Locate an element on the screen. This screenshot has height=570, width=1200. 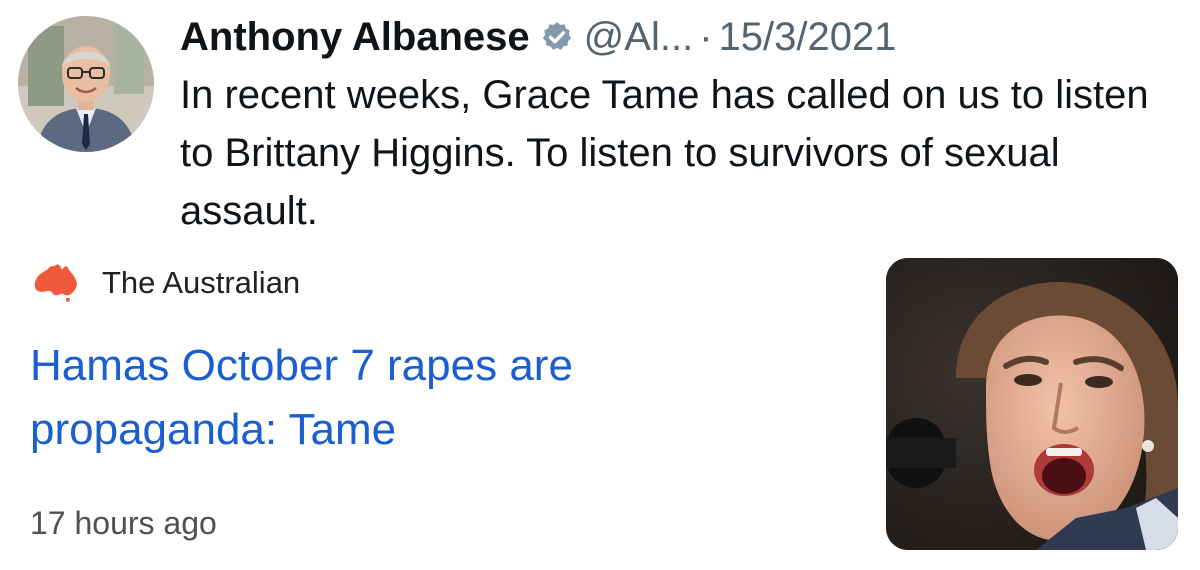
source-name: The Australian is located at coordinates (201, 282).